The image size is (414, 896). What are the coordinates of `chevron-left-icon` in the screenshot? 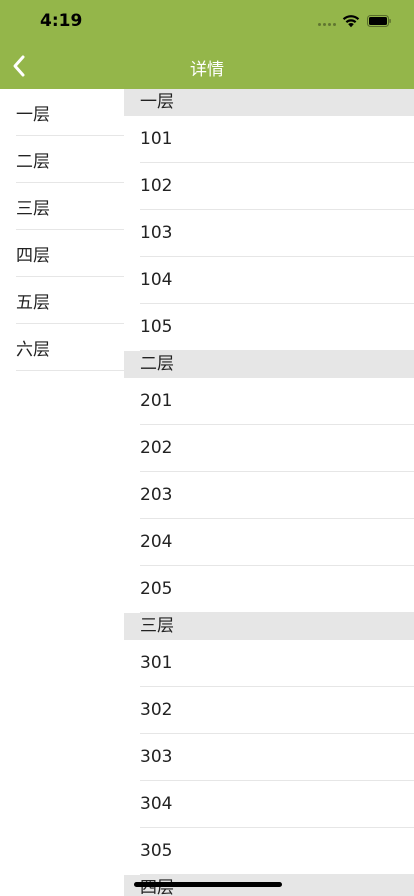 It's located at (20, 66).